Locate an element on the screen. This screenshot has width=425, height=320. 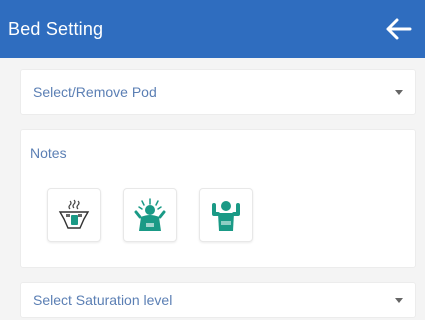
saturation-select: Select Saturation level is located at coordinates (218, 300).